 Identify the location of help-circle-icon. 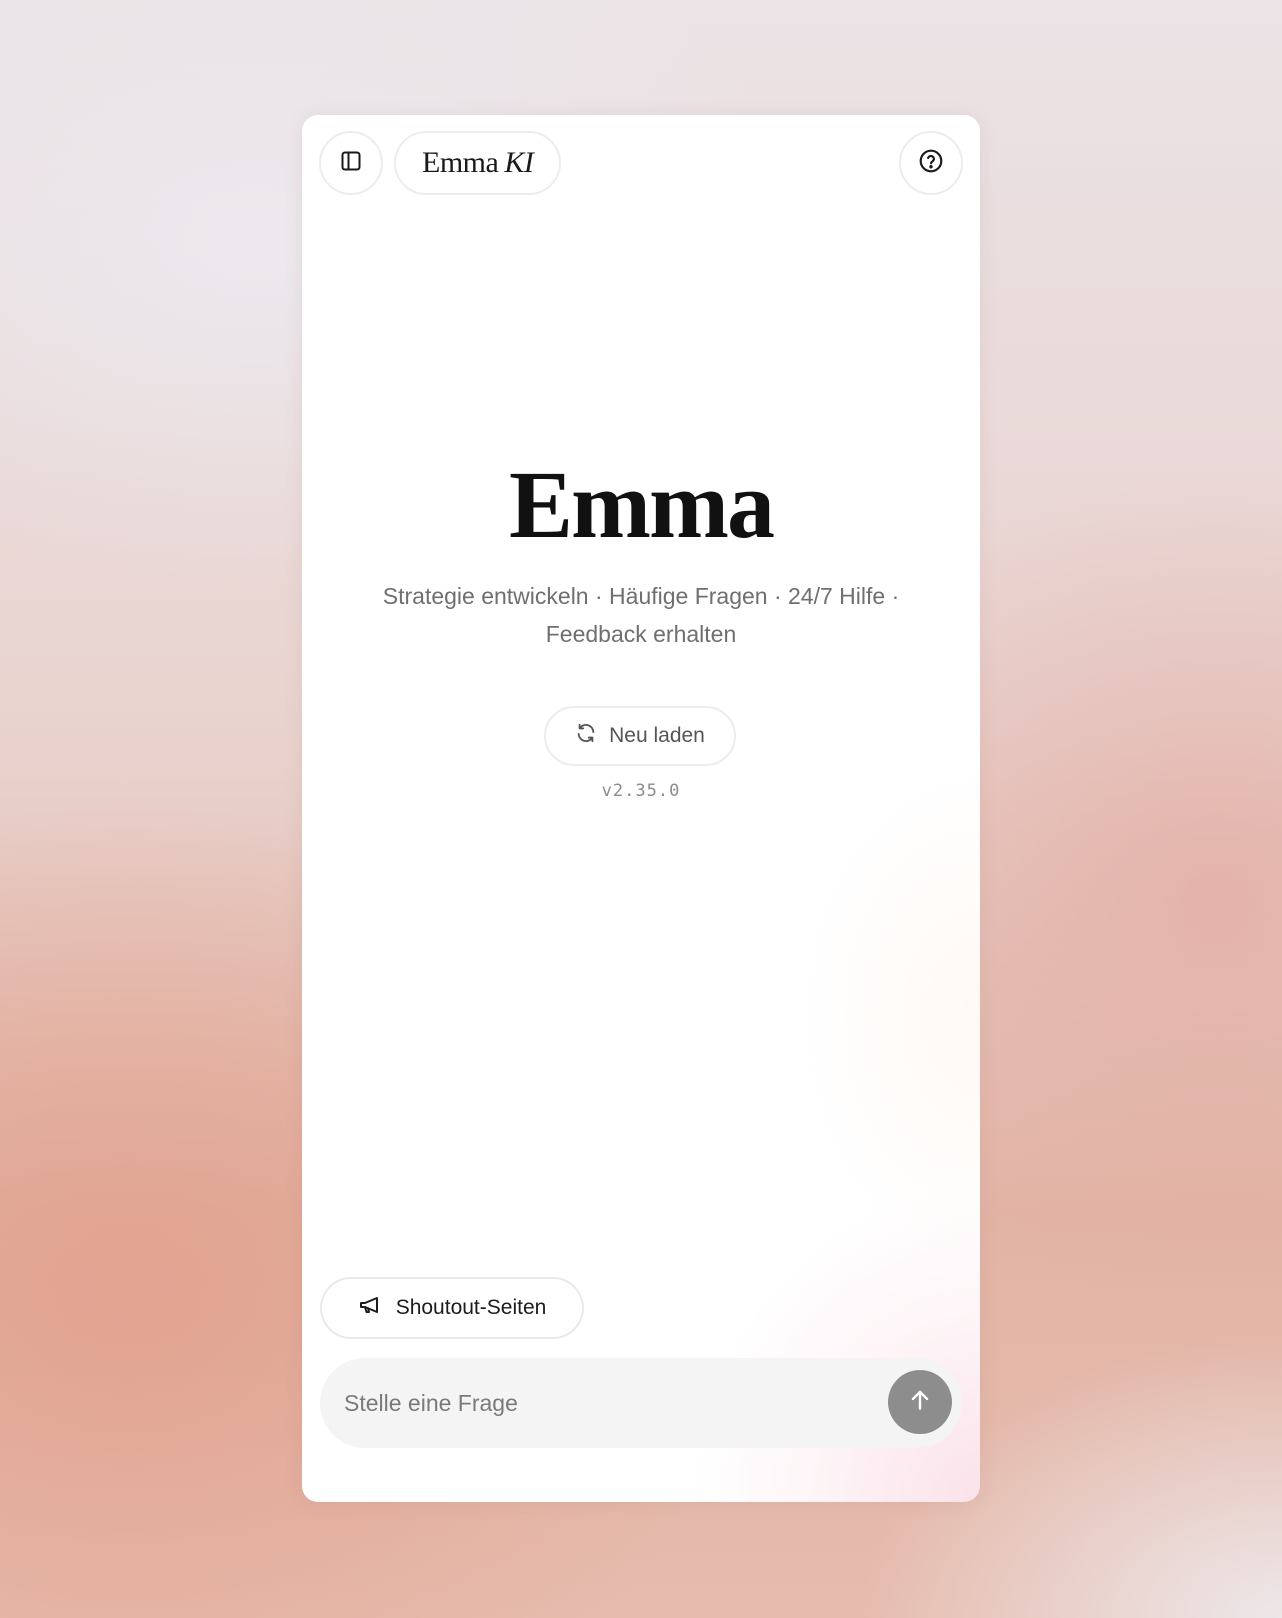
(931, 163).